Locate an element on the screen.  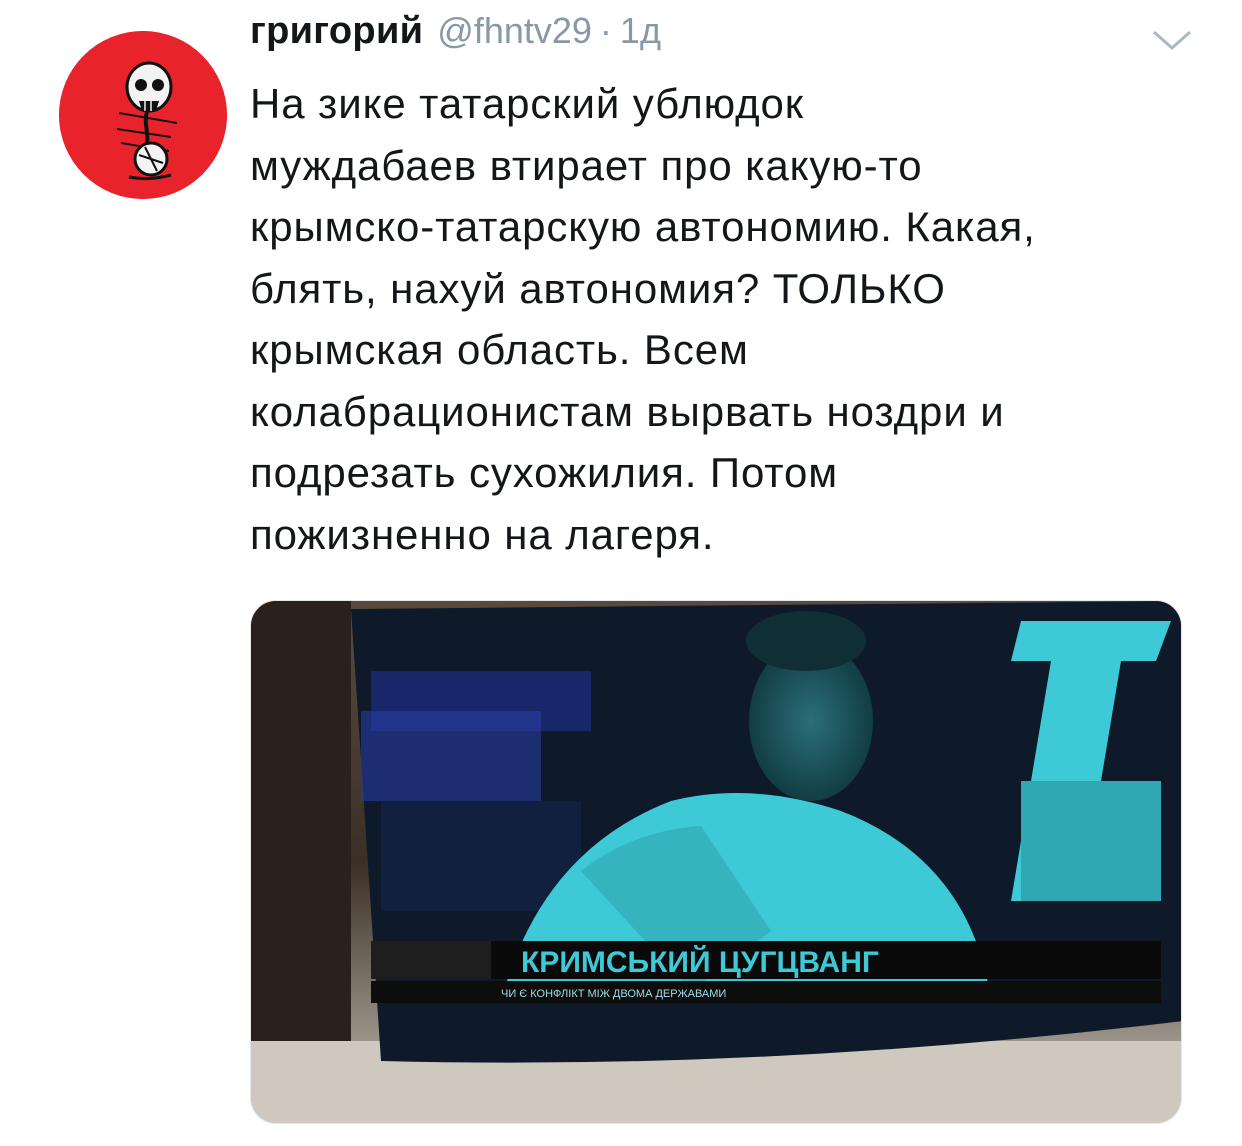
skull-illustration-icon is located at coordinates (143, 115).